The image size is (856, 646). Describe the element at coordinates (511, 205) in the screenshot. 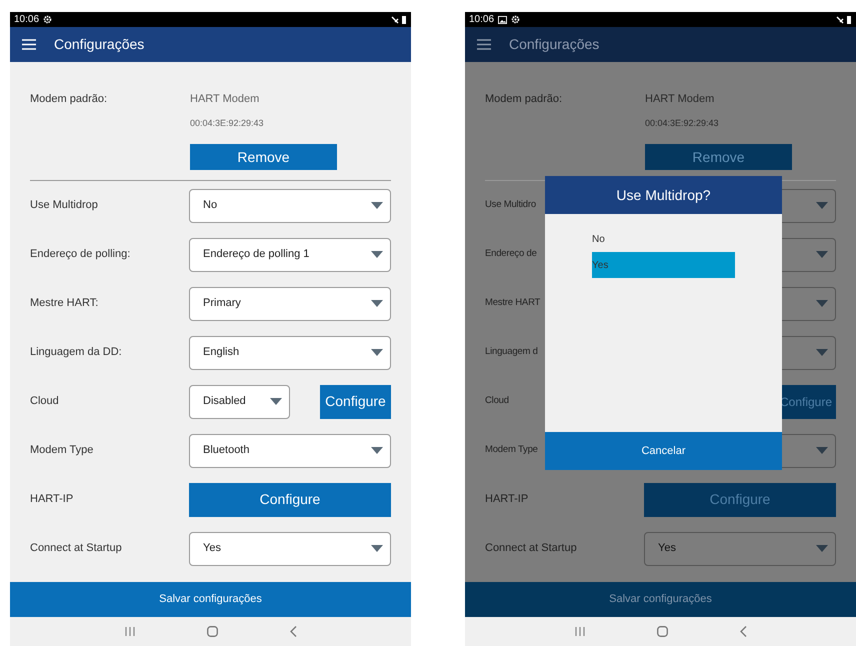

I see `setting-label: Use Multidro` at that location.